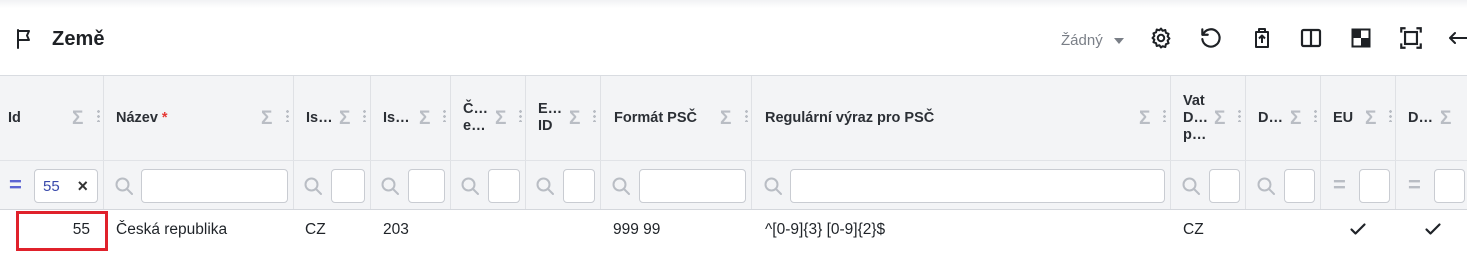 This screenshot has height=253, width=1467. What do you see at coordinates (1299, 186) in the screenshot?
I see `d1-filter-input` at bounding box center [1299, 186].